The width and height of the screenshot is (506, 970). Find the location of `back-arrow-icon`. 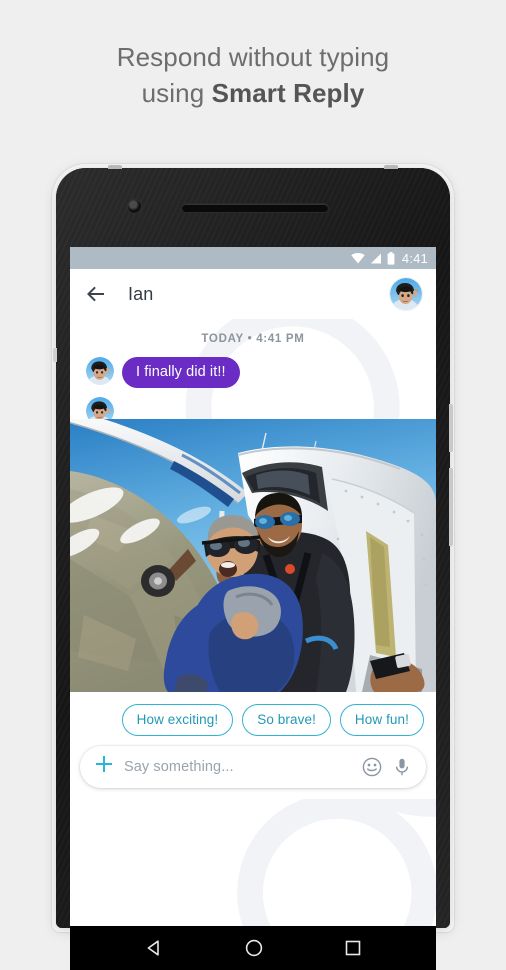

back-arrow-icon is located at coordinates (96, 294).